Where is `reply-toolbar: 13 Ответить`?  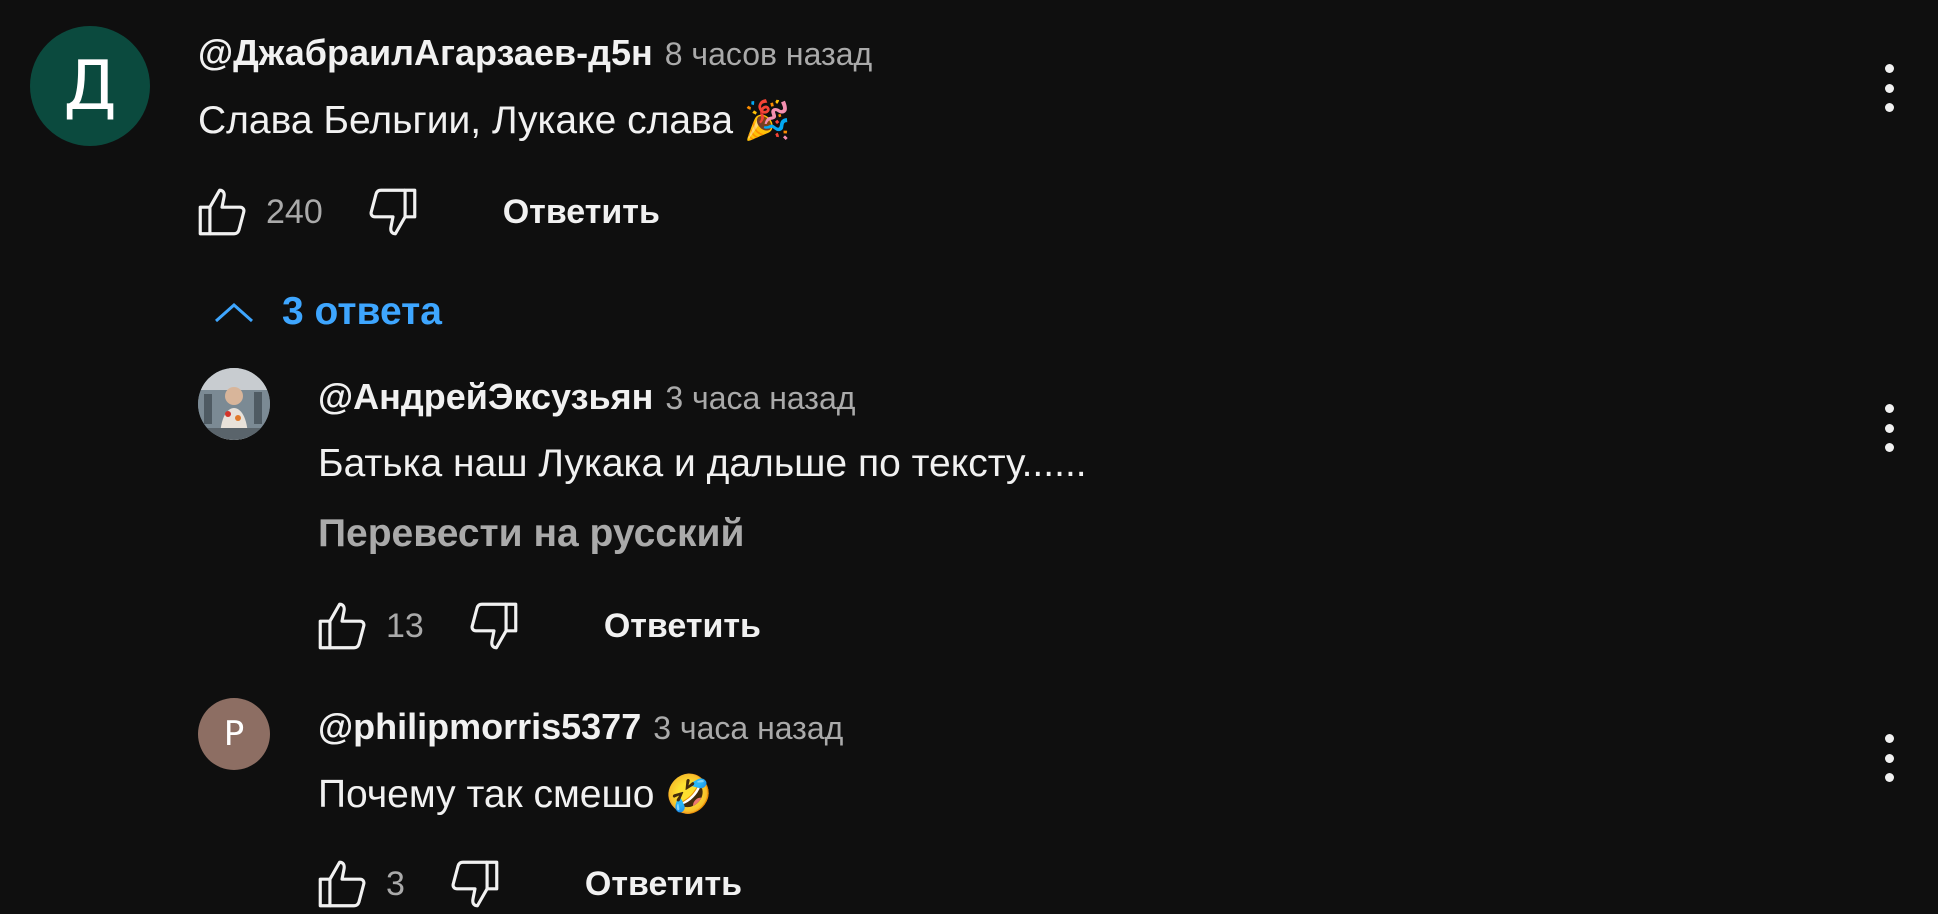
reply-toolbar: 13 Ответить is located at coordinates (536, 626).